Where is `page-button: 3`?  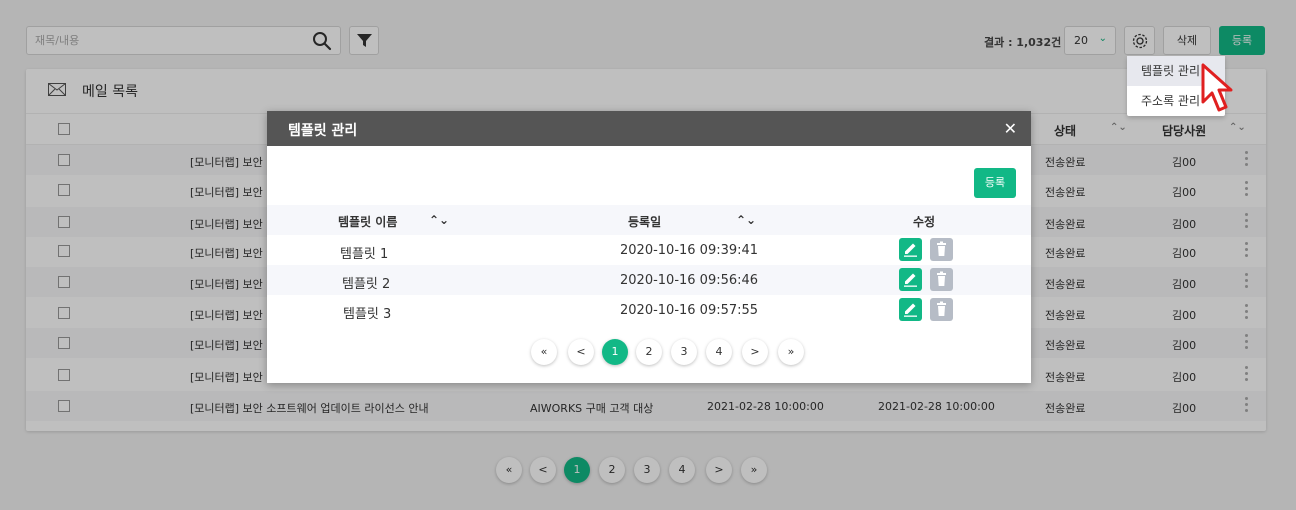
page-button: 3 is located at coordinates (684, 352).